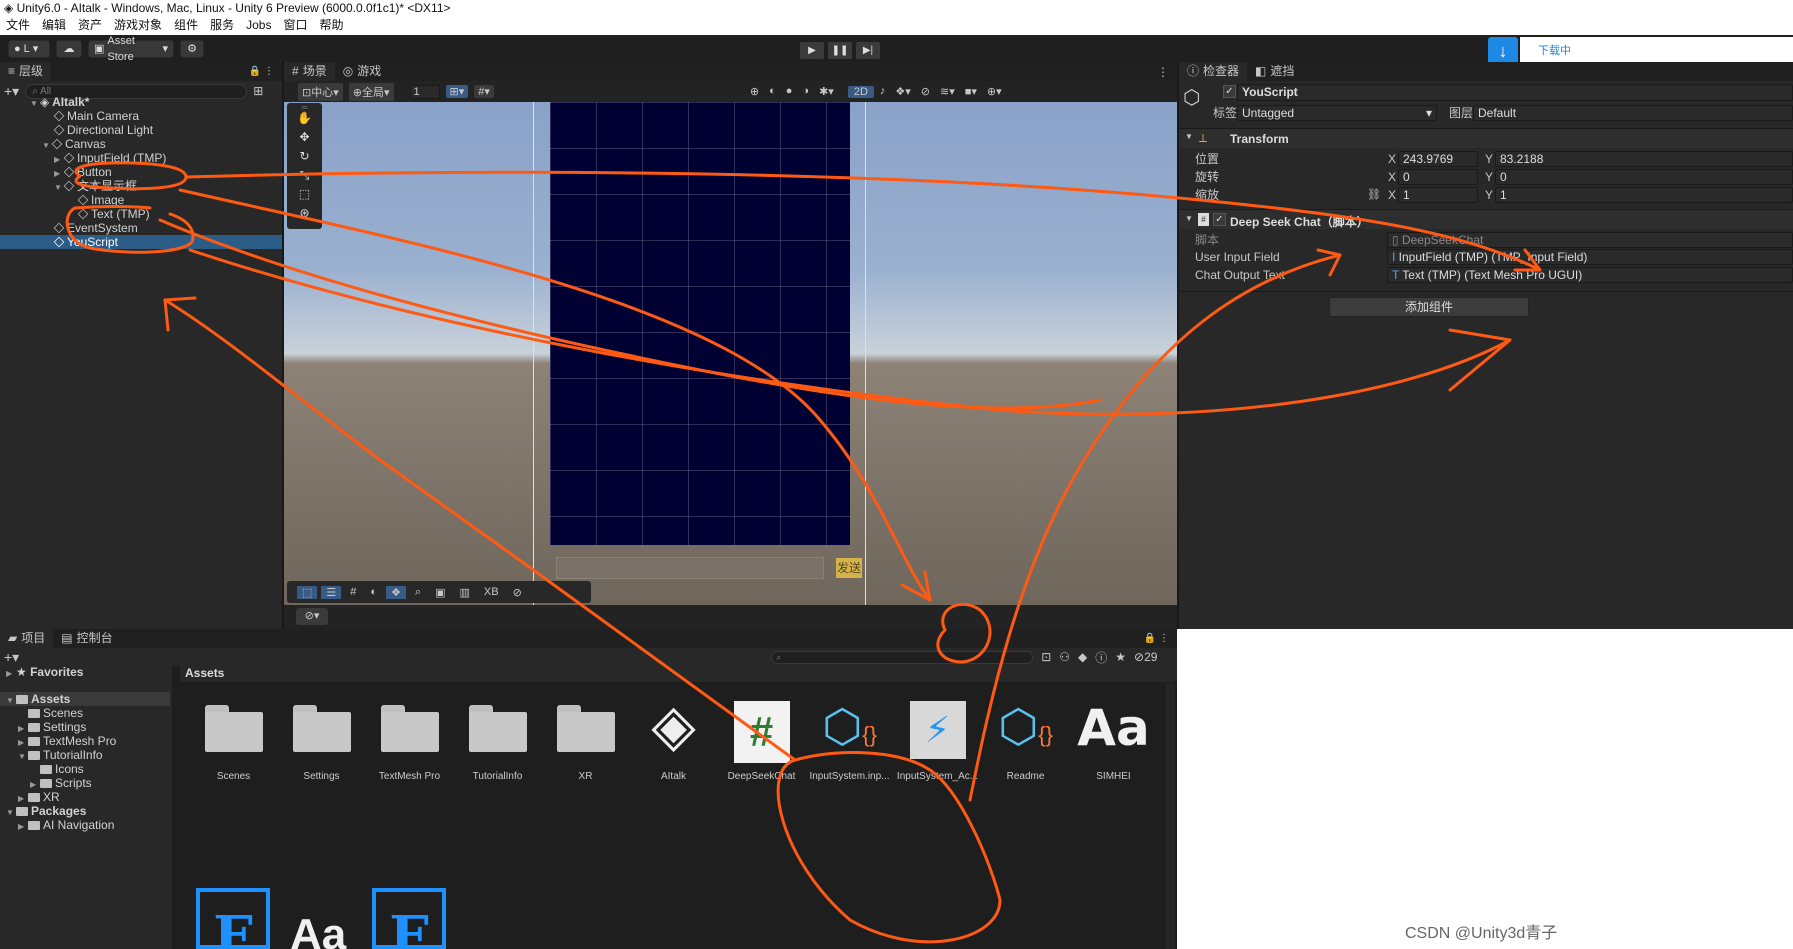 This screenshot has width=1793, height=949. Describe the element at coordinates (964, 633) in the screenshot. I see `annotation-circle-send` at that location.